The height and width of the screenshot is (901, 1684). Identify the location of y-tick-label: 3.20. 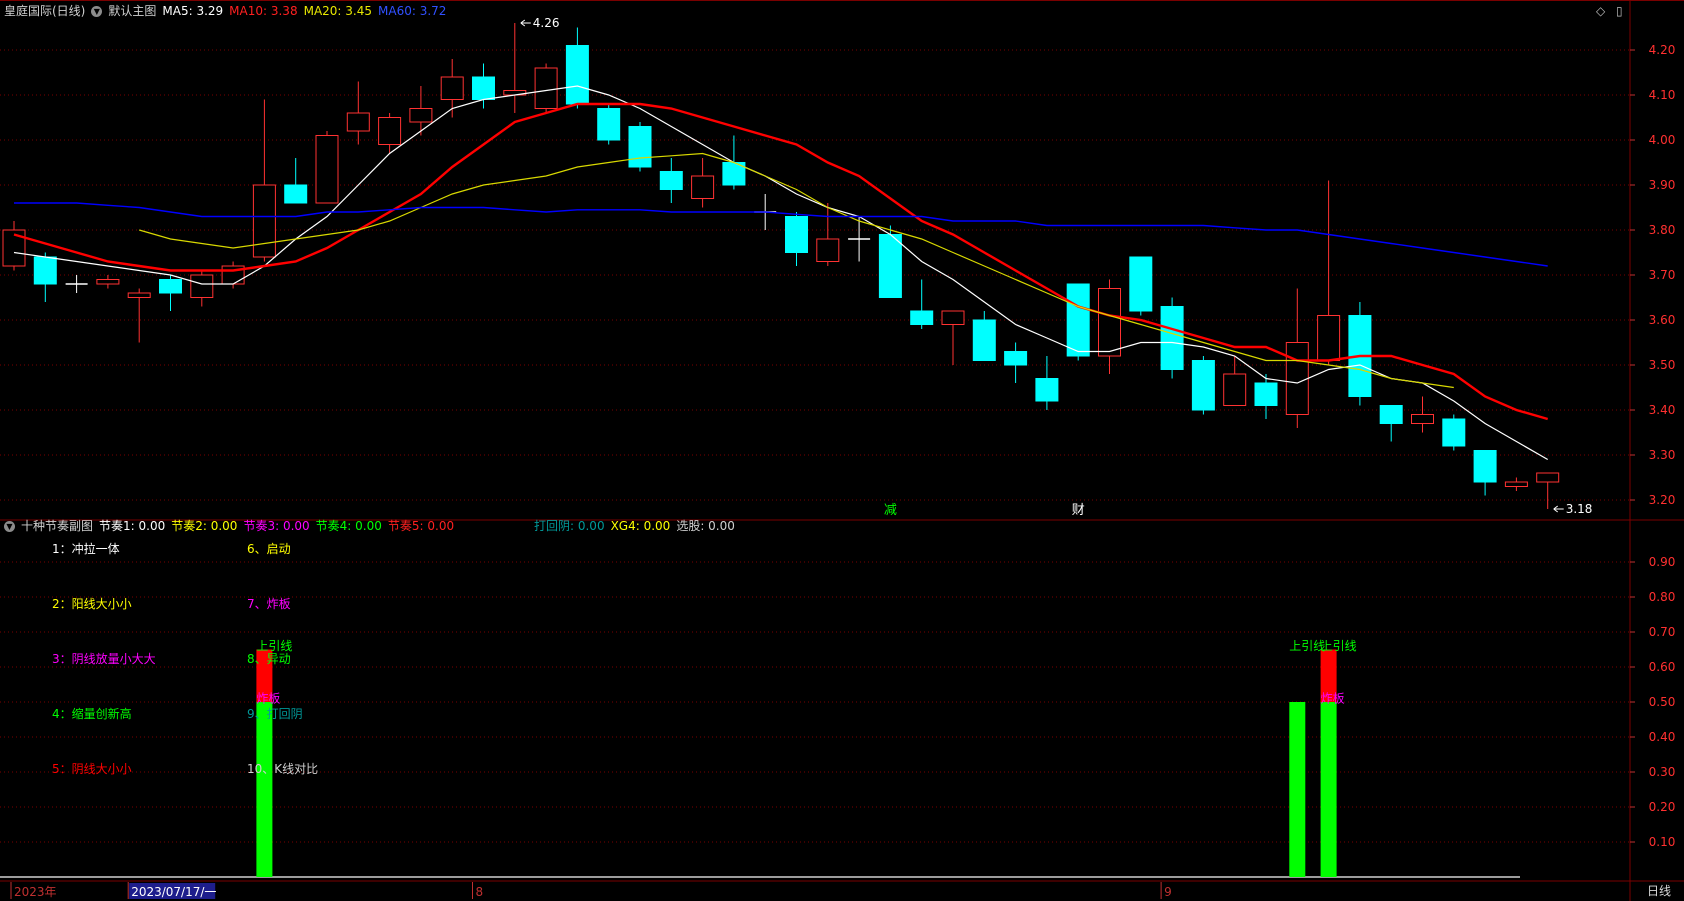
(1662, 500).